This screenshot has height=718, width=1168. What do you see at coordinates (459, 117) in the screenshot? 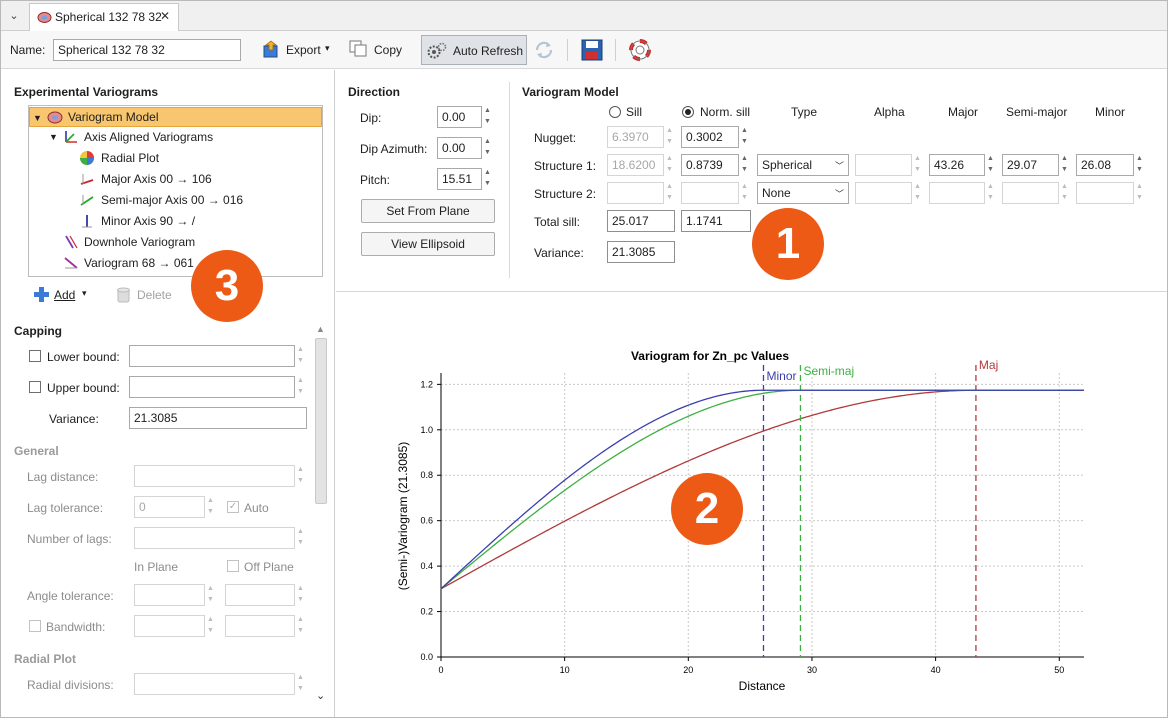
I see `dip-input: 0.00` at bounding box center [459, 117].